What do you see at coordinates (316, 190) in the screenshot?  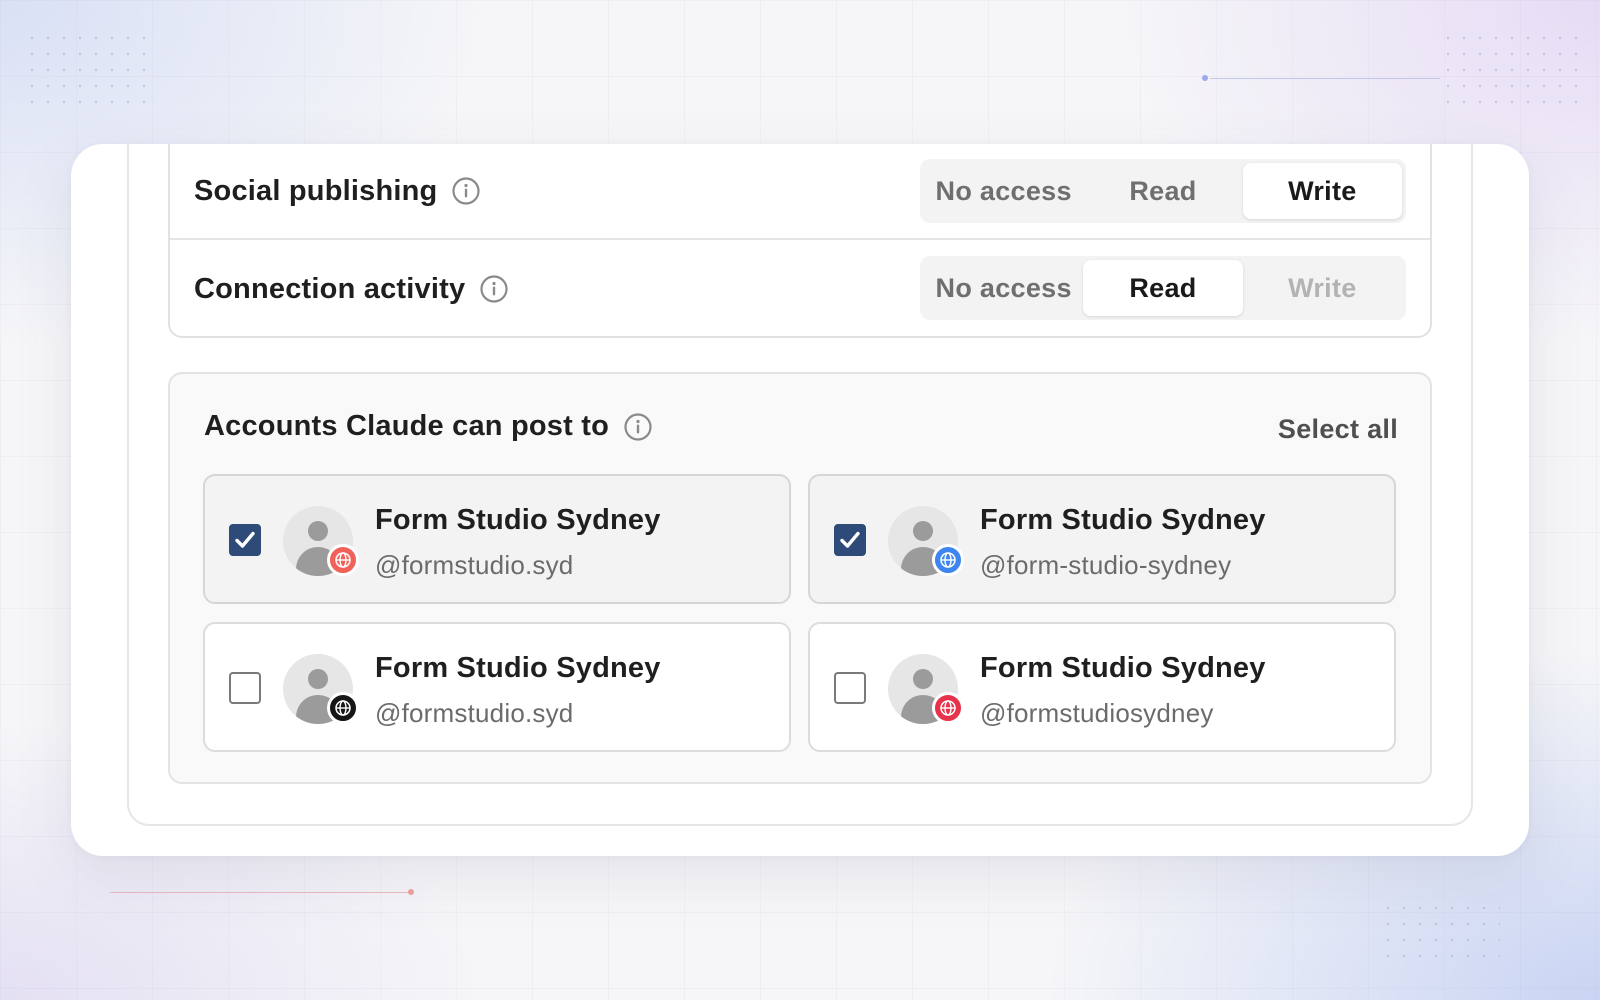 I see `permission-label-text: Social publishing` at bounding box center [316, 190].